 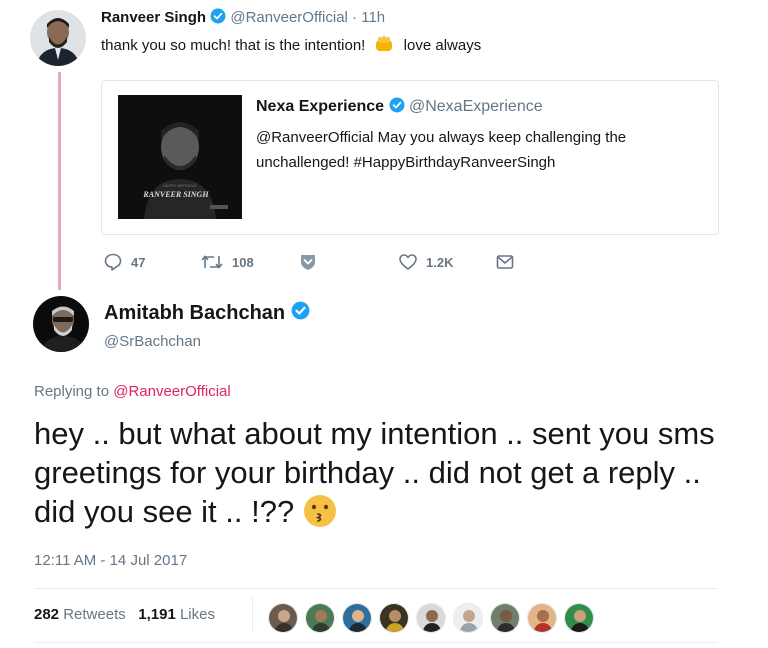 I want to click on message-button, so click(x=505, y=262).